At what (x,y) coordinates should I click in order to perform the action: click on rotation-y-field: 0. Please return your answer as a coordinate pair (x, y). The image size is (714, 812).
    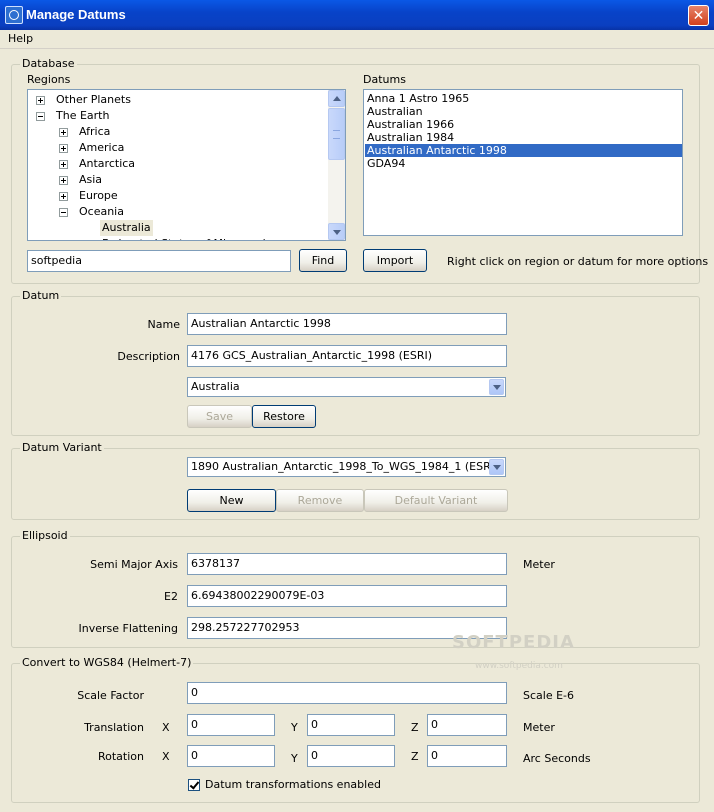
    Looking at the image, I should click on (351, 756).